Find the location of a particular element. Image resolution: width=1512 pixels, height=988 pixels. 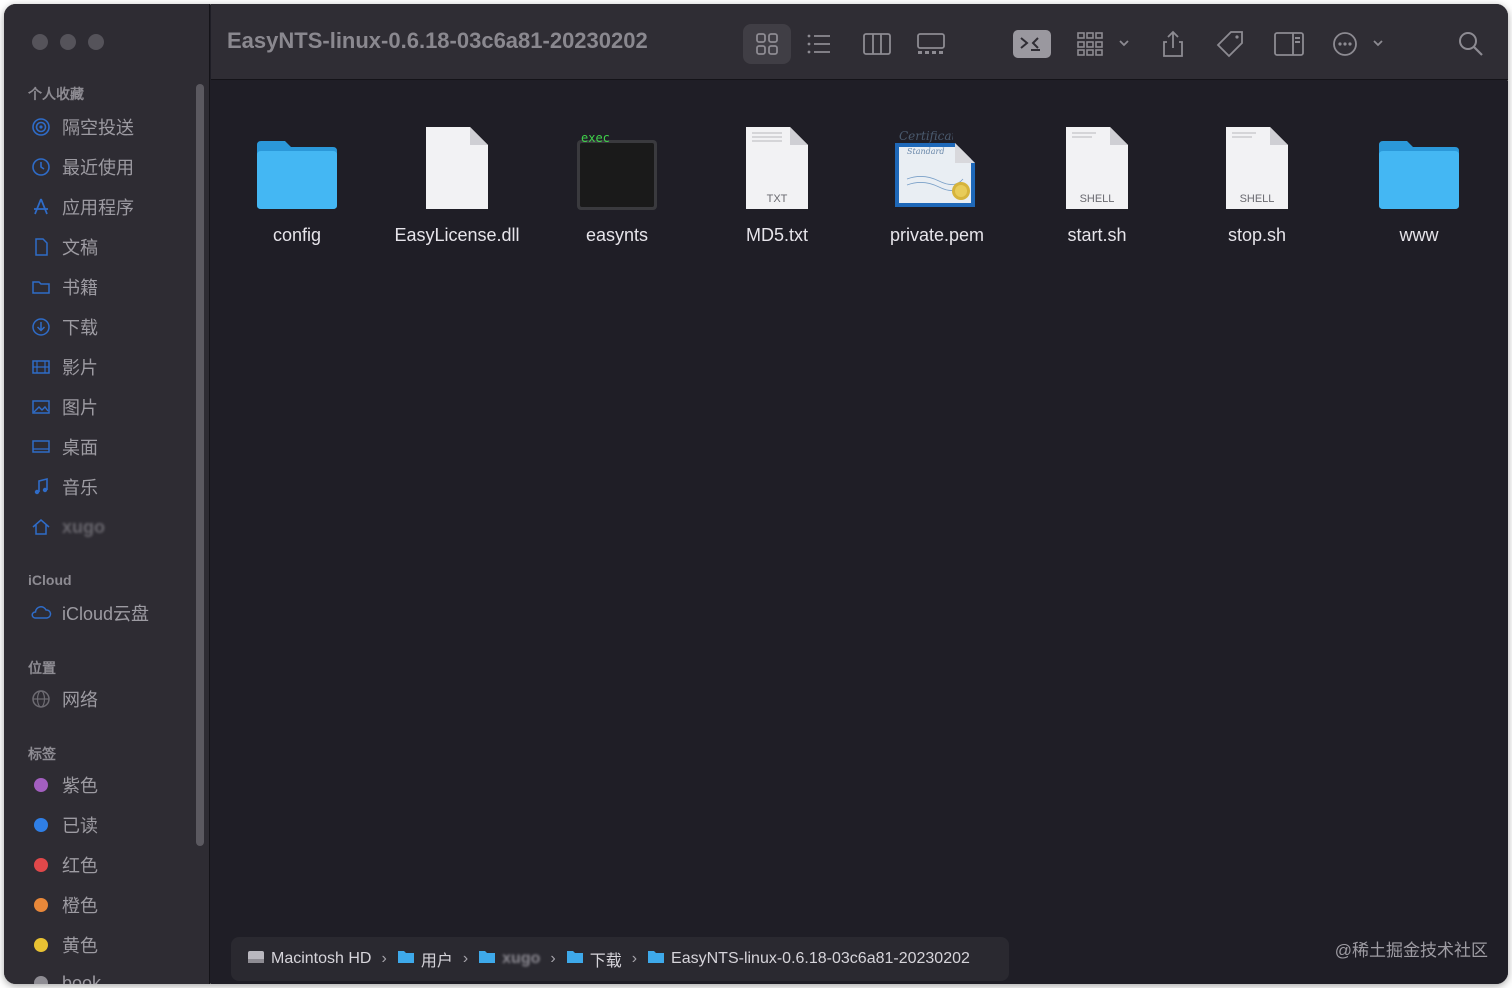

sidebar-tag-purple: 紫色 is located at coordinates (110, 785).